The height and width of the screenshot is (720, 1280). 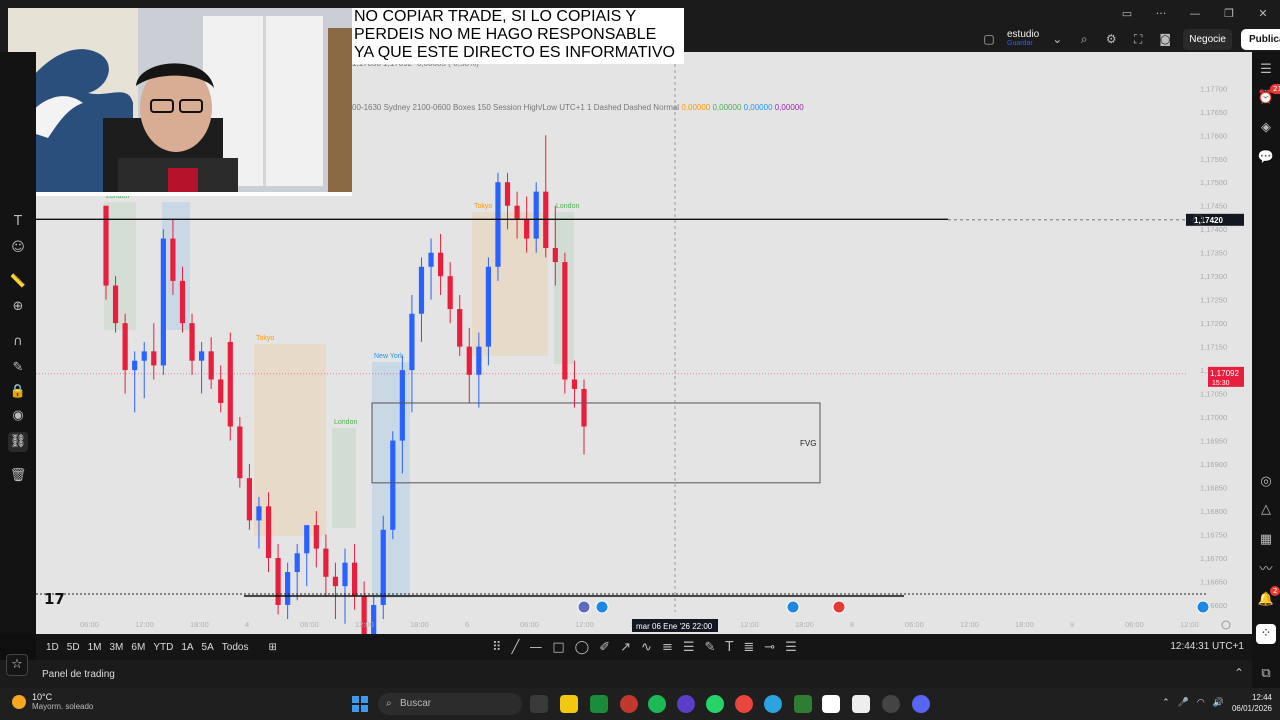 What do you see at coordinates (1266, 540) in the screenshot?
I see `calendar-icon: ▦` at bounding box center [1266, 540].